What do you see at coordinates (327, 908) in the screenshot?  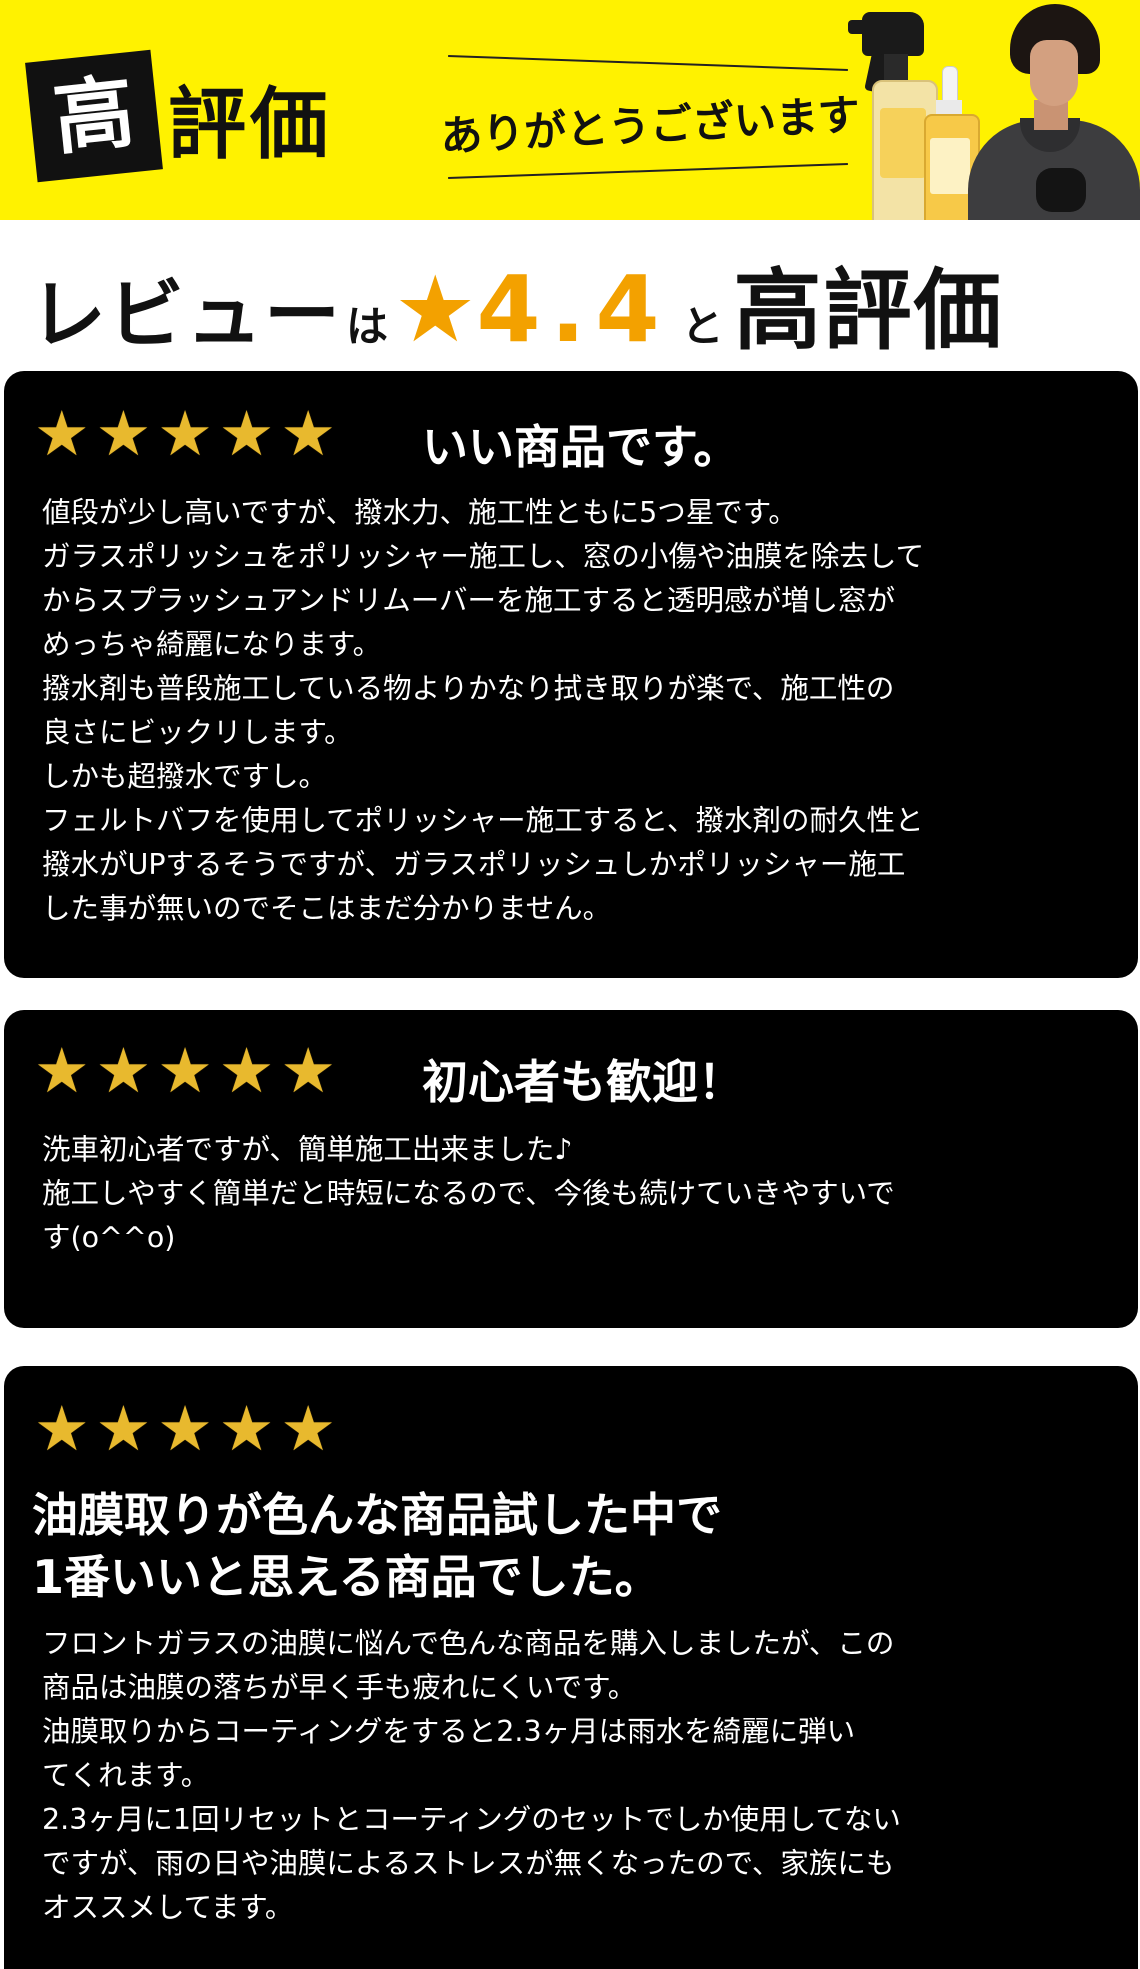 I see `review-line: した事が無いのでそこはまだ分かりません。` at bounding box center [327, 908].